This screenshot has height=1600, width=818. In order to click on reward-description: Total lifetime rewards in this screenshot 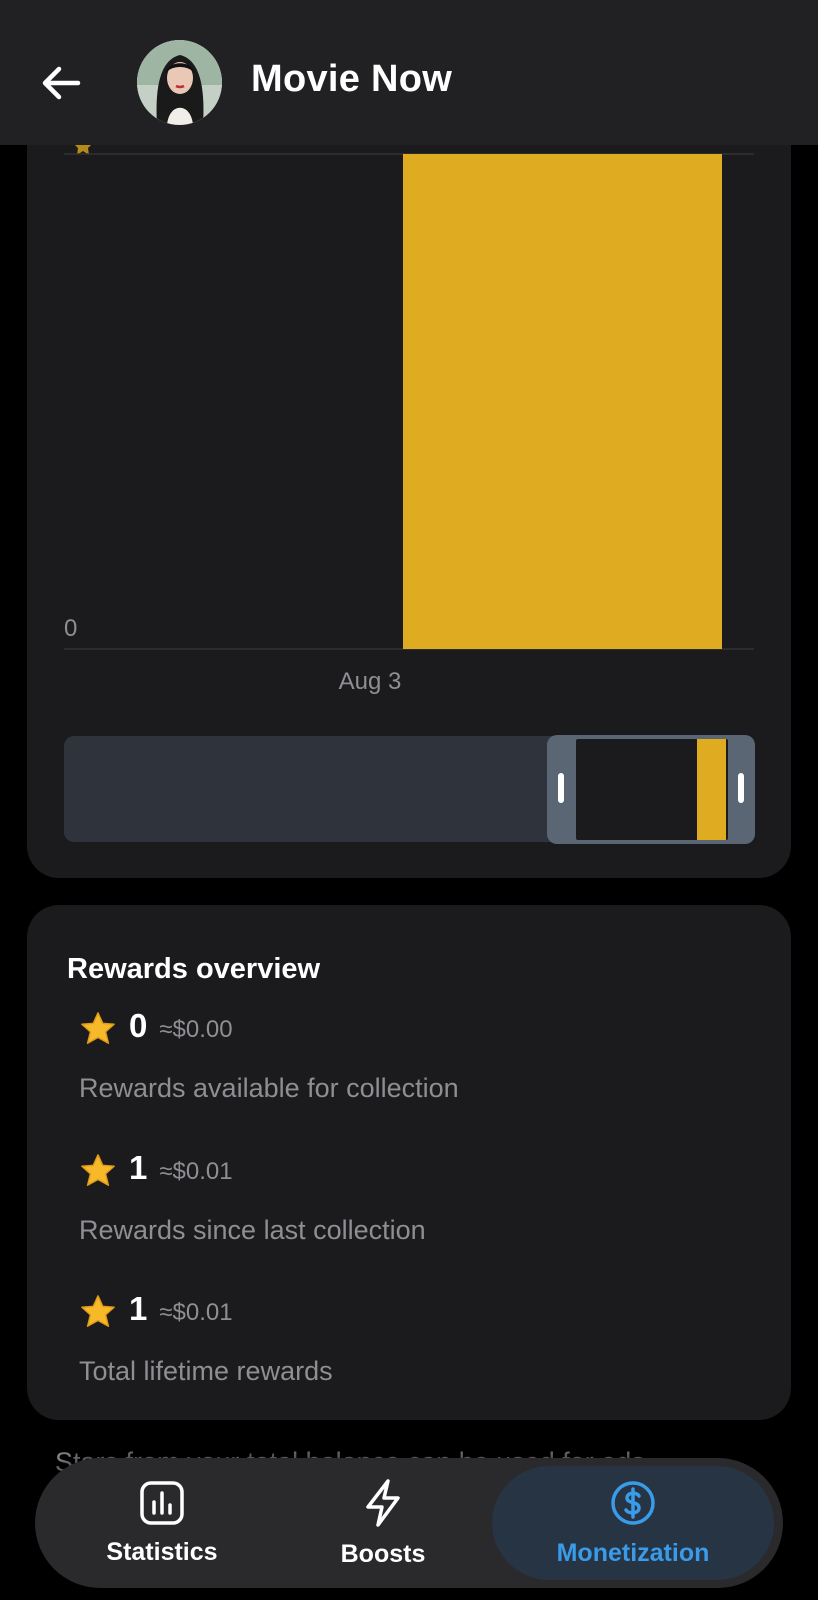, I will do `click(206, 1371)`.